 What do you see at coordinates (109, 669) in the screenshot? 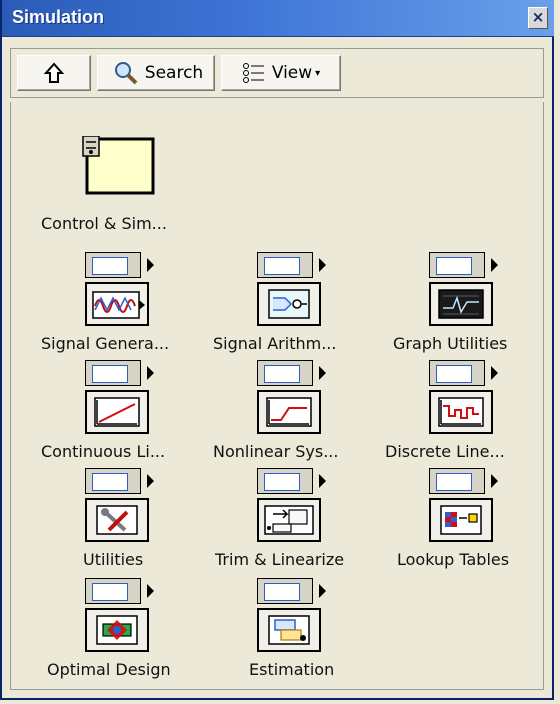
I see `palette-item-label: Optimal Design` at bounding box center [109, 669].